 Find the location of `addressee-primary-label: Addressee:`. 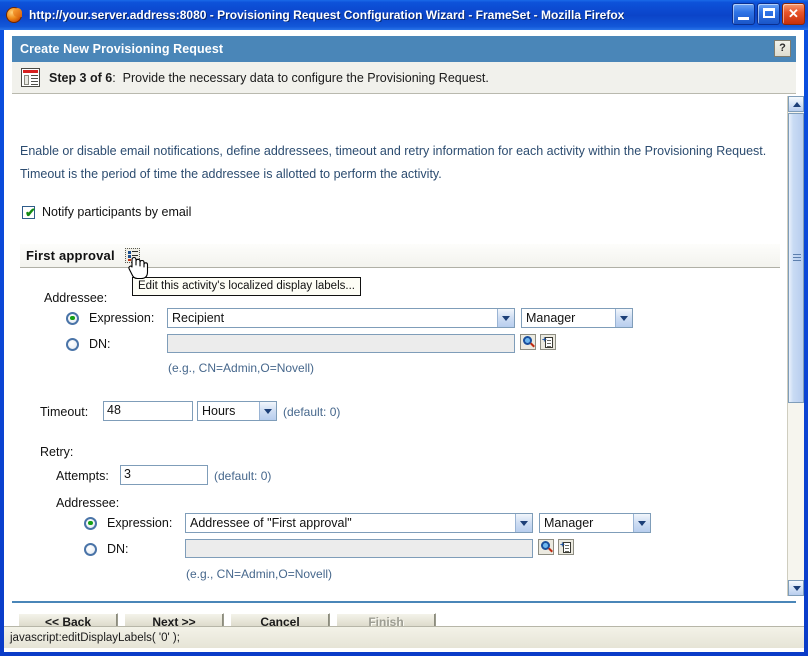

addressee-primary-label: Addressee: is located at coordinates (76, 298).